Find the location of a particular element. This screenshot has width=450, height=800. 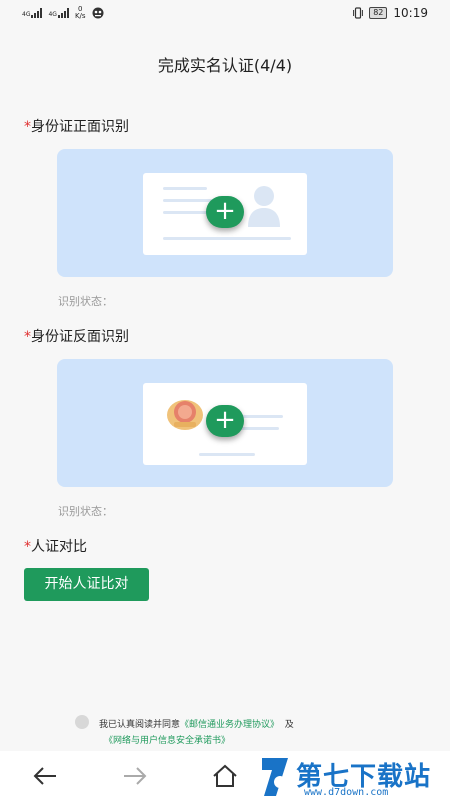

status-bar: 4G 4G 0 K/s 82 10:19 is located at coordinates (225, 14).